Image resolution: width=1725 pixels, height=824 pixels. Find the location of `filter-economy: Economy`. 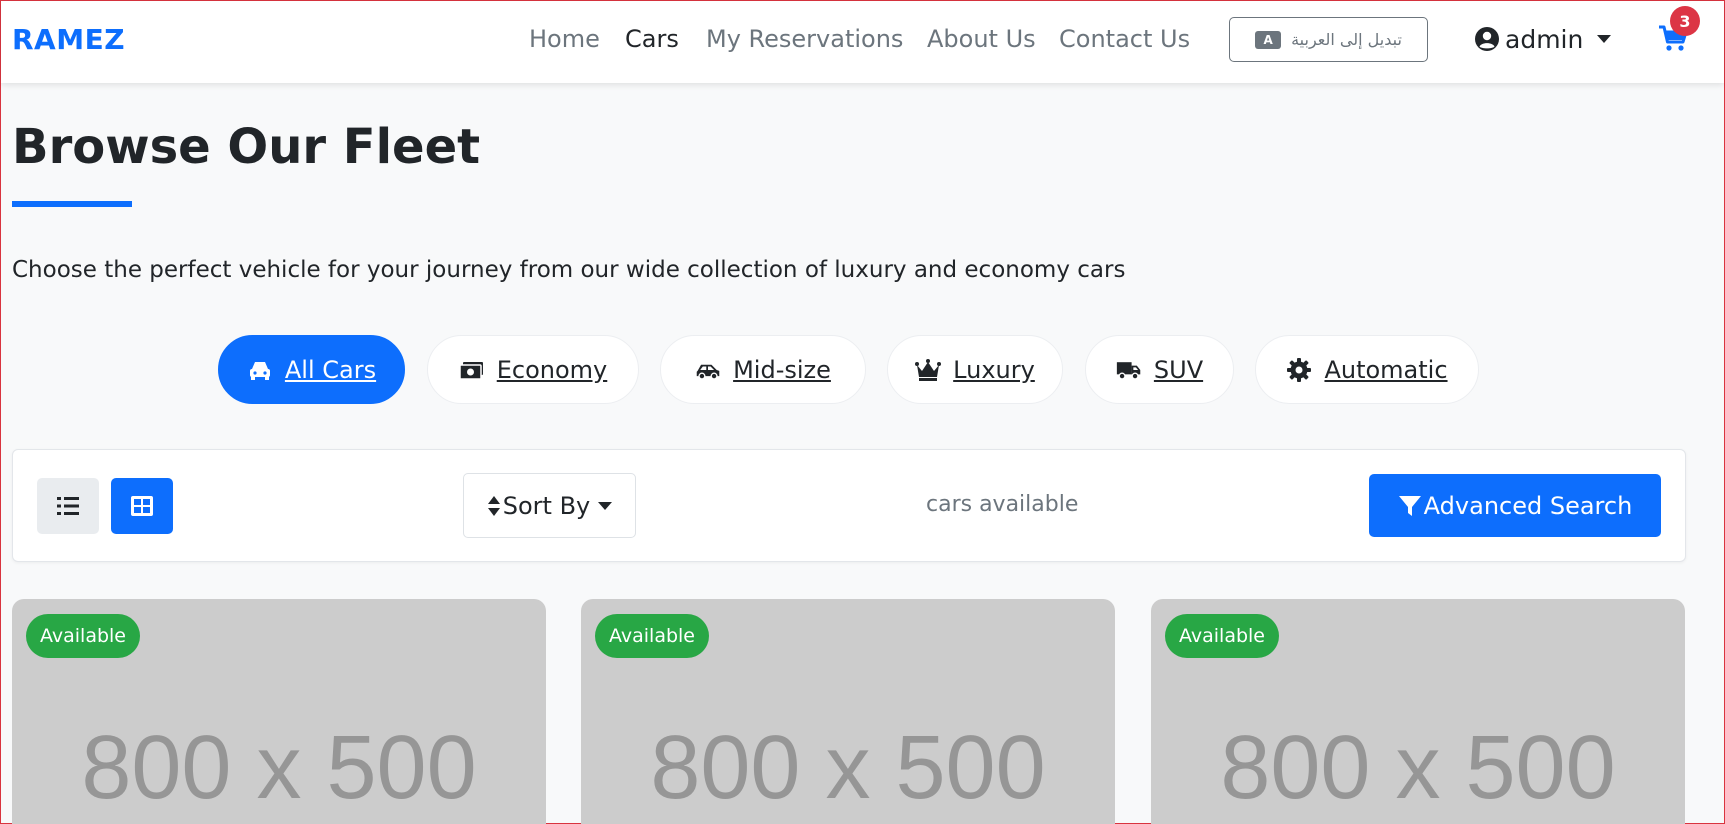

filter-economy: Economy is located at coordinates (533, 369).